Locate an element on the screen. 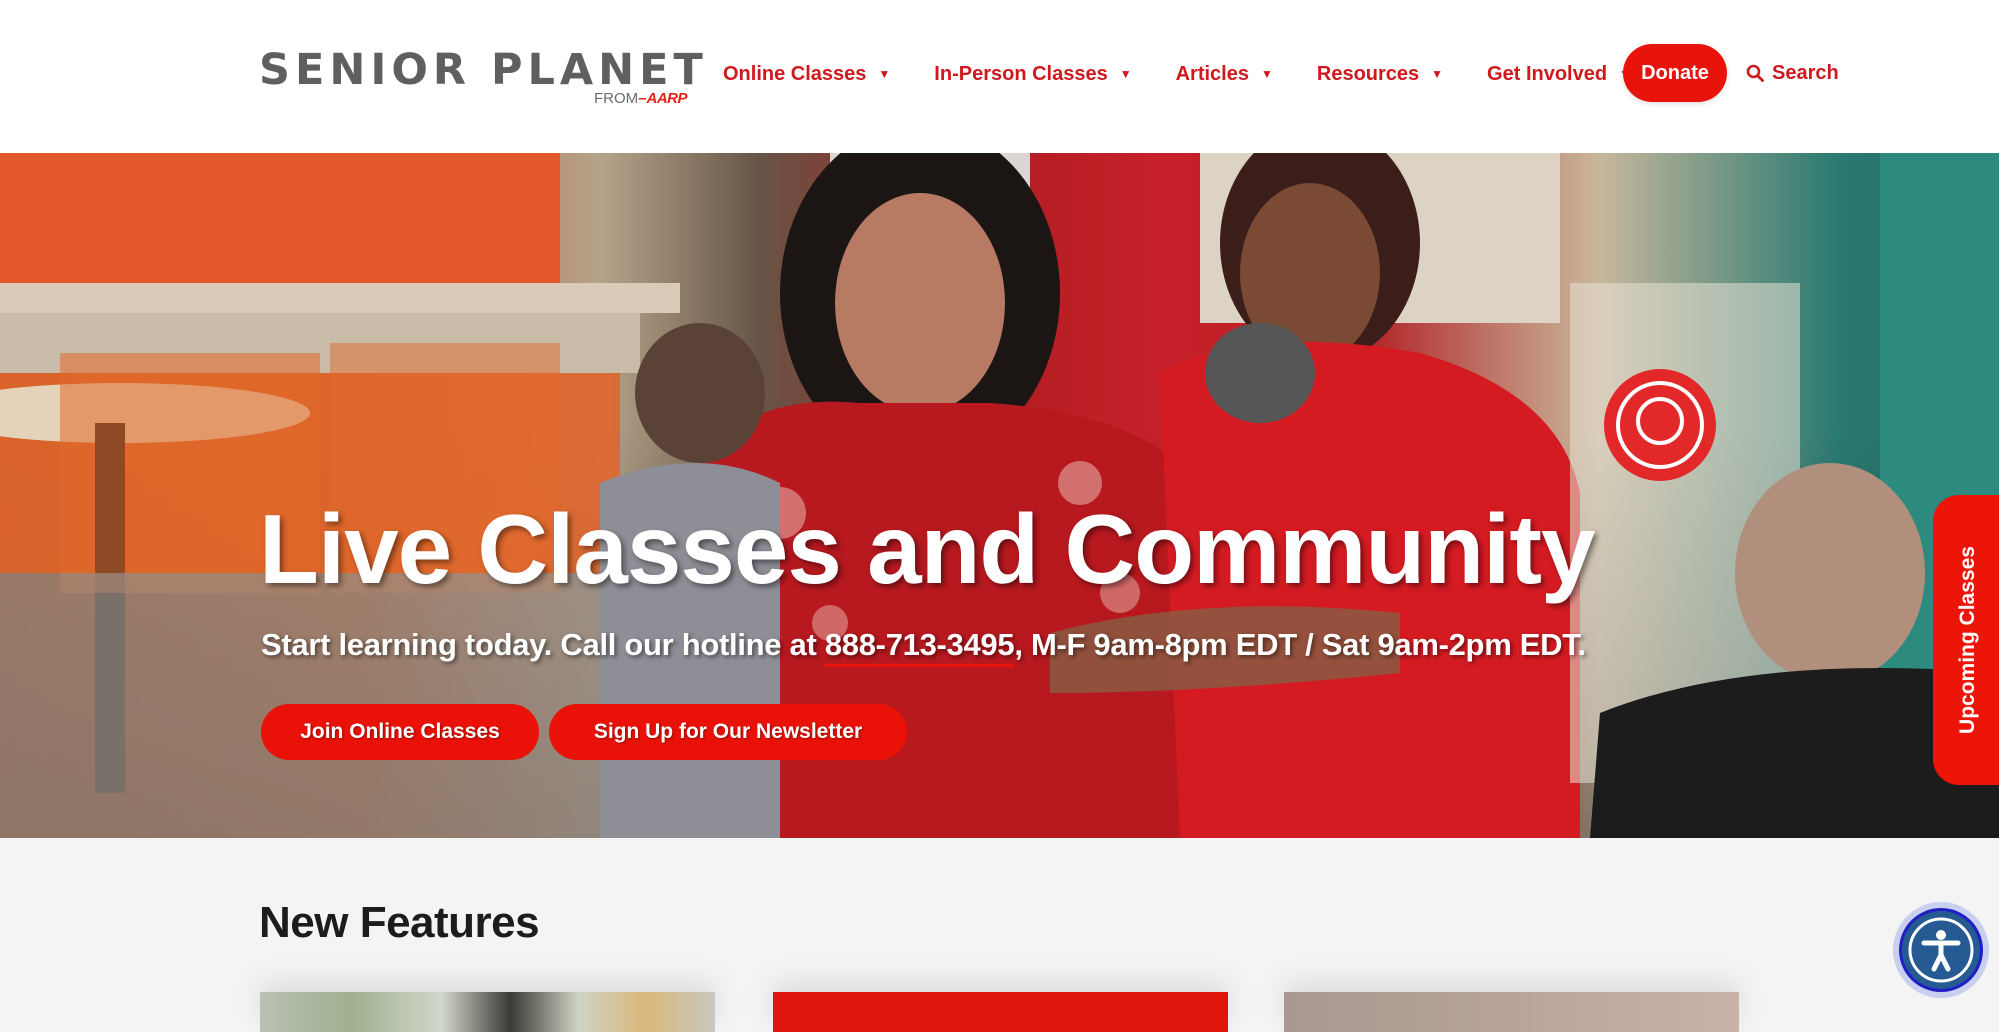  join-online-classes-button: Join Online Classes is located at coordinates (400, 732).